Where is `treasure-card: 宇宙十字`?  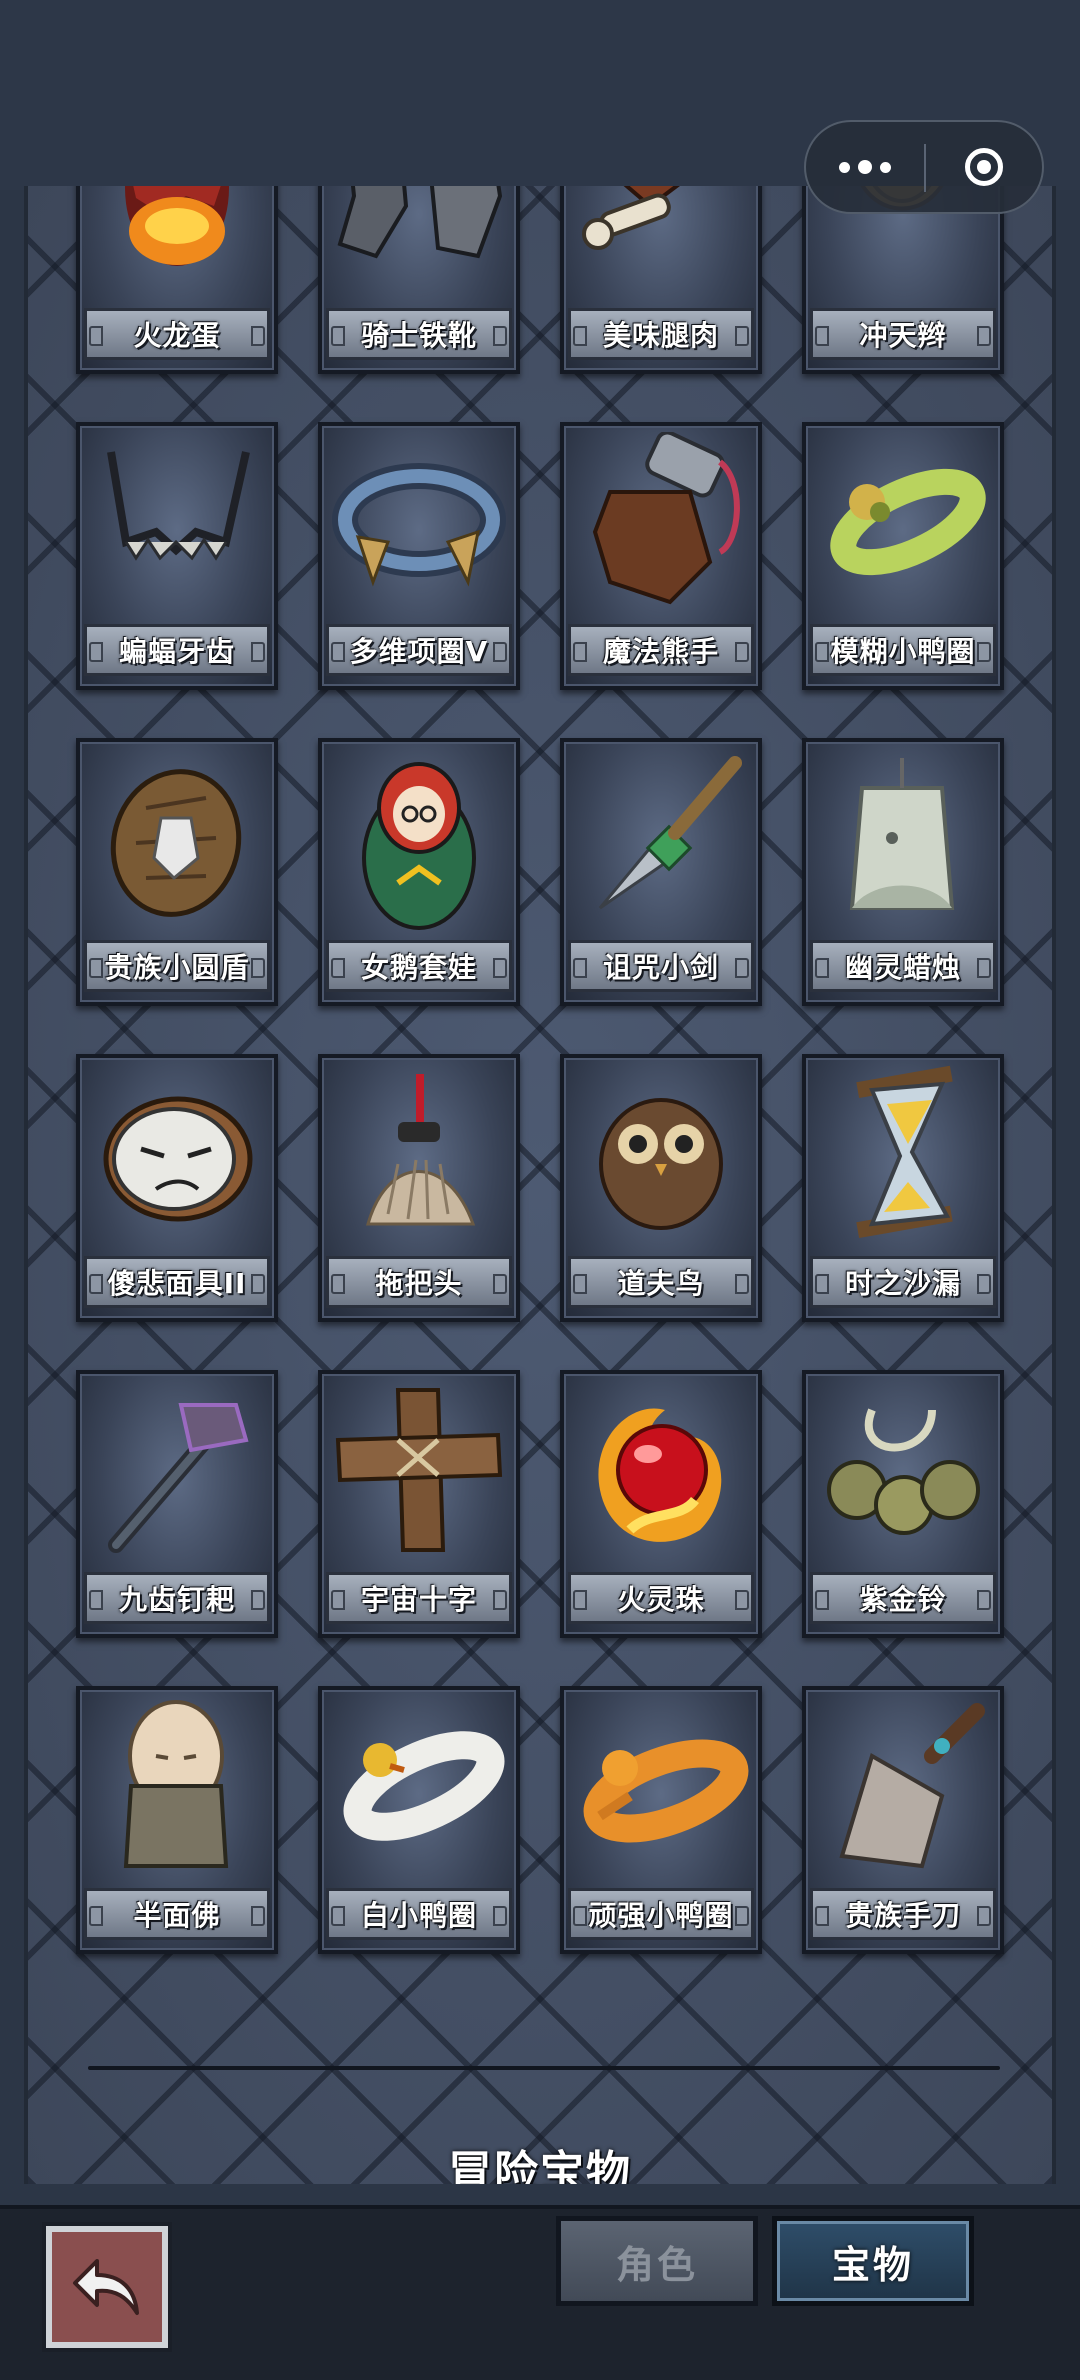 treasure-card: 宇宙十字 is located at coordinates (419, 1504).